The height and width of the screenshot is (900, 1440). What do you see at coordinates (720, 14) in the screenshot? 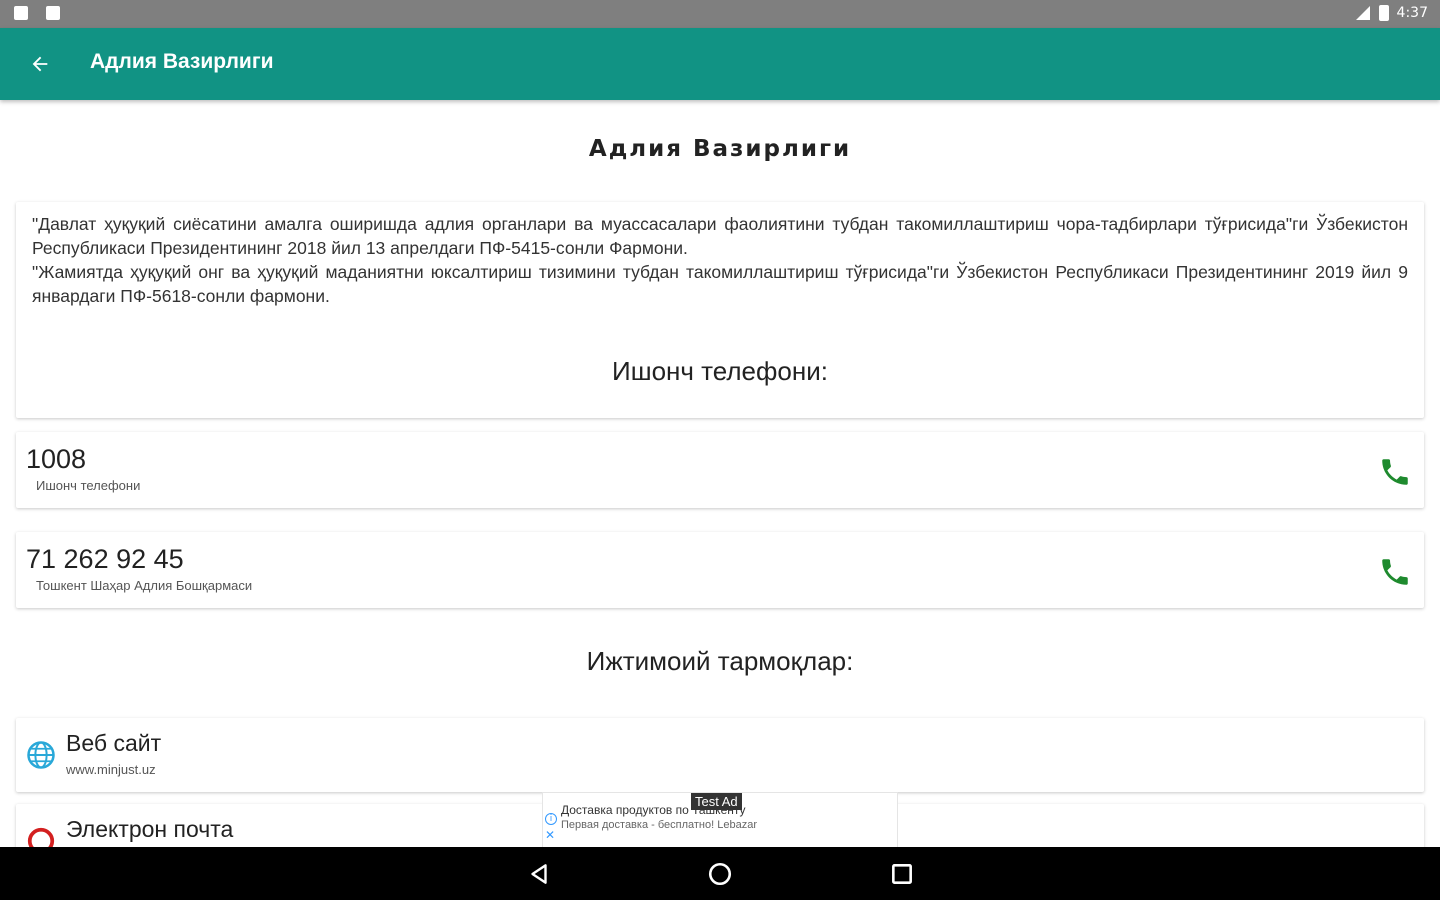
I see `status-bar: 4:37` at bounding box center [720, 14].